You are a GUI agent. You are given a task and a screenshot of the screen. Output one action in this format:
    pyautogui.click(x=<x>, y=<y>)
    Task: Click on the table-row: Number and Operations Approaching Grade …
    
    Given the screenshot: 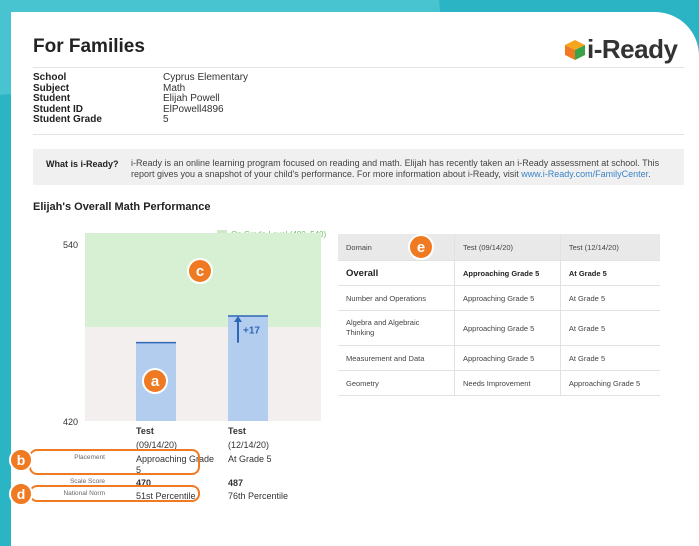 What is the action you would take?
    pyautogui.click(x=499, y=298)
    